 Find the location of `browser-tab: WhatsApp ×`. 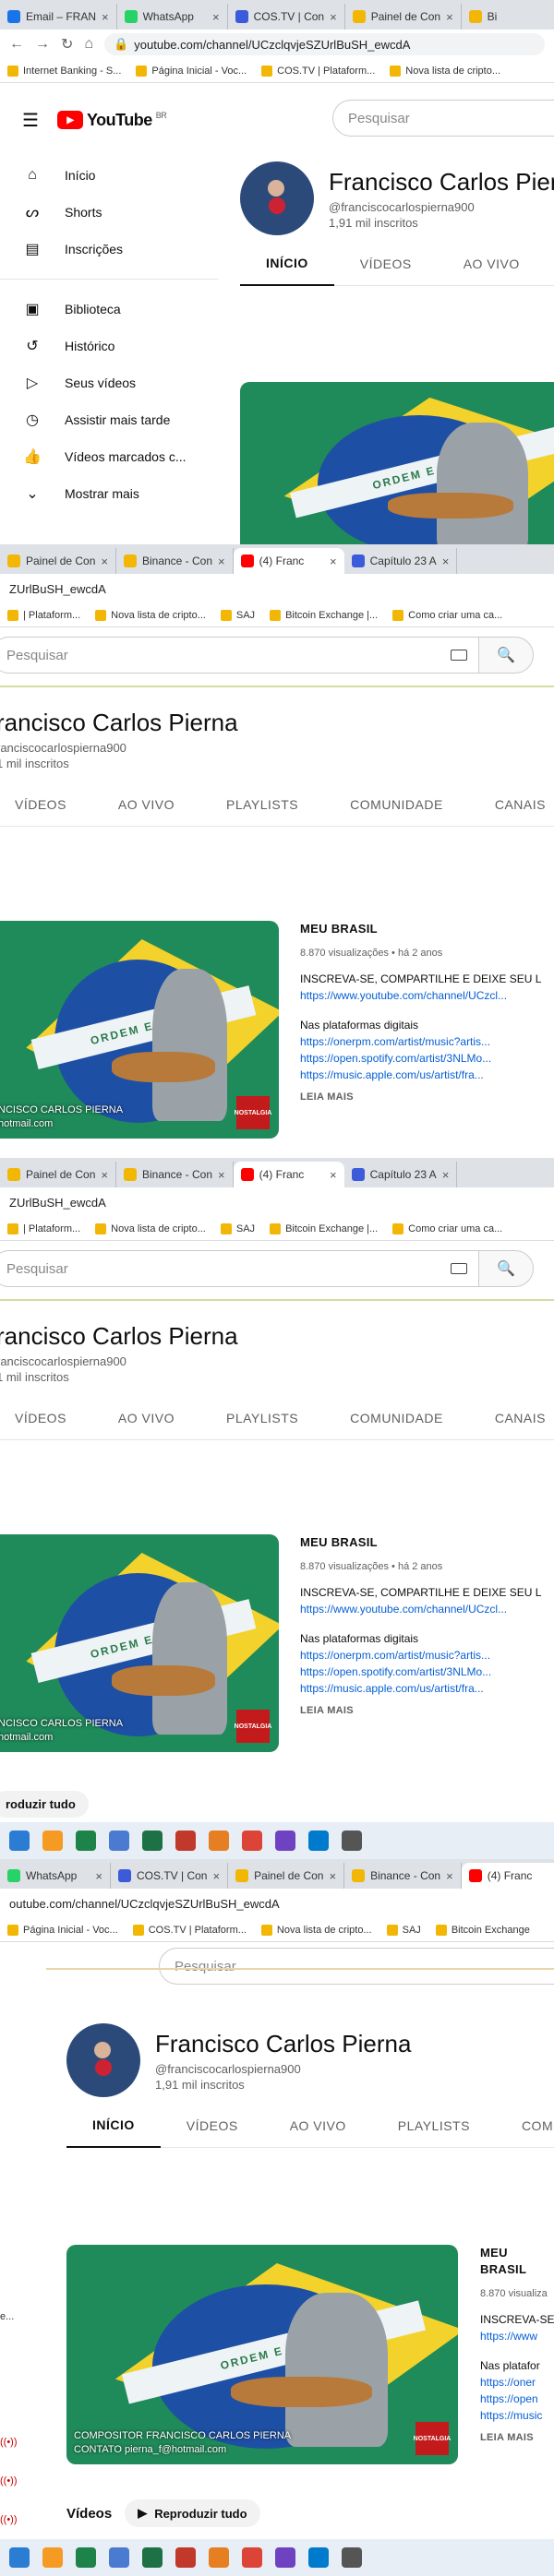

browser-tab: WhatsApp × is located at coordinates (55, 1876).